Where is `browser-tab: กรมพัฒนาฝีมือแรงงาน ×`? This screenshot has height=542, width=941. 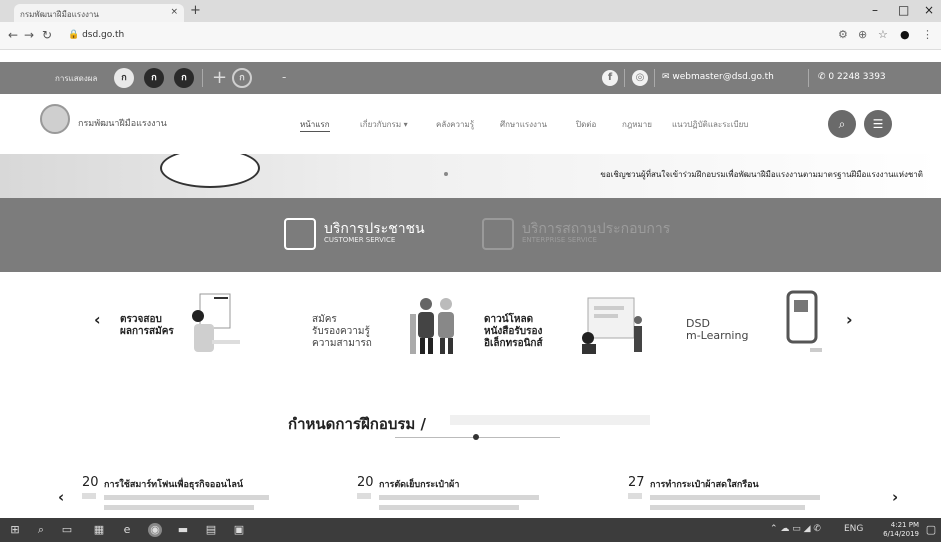 browser-tab: กรมพัฒนาฝีมือแรงงาน × is located at coordinates (99, 13).